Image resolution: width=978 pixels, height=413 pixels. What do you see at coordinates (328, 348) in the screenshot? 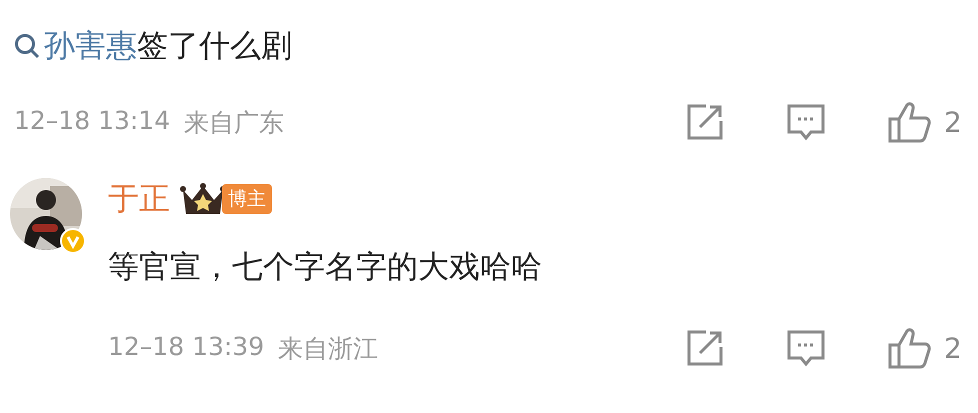
I see `reply-location: 来自浙江` at bounding box center [328, 348].